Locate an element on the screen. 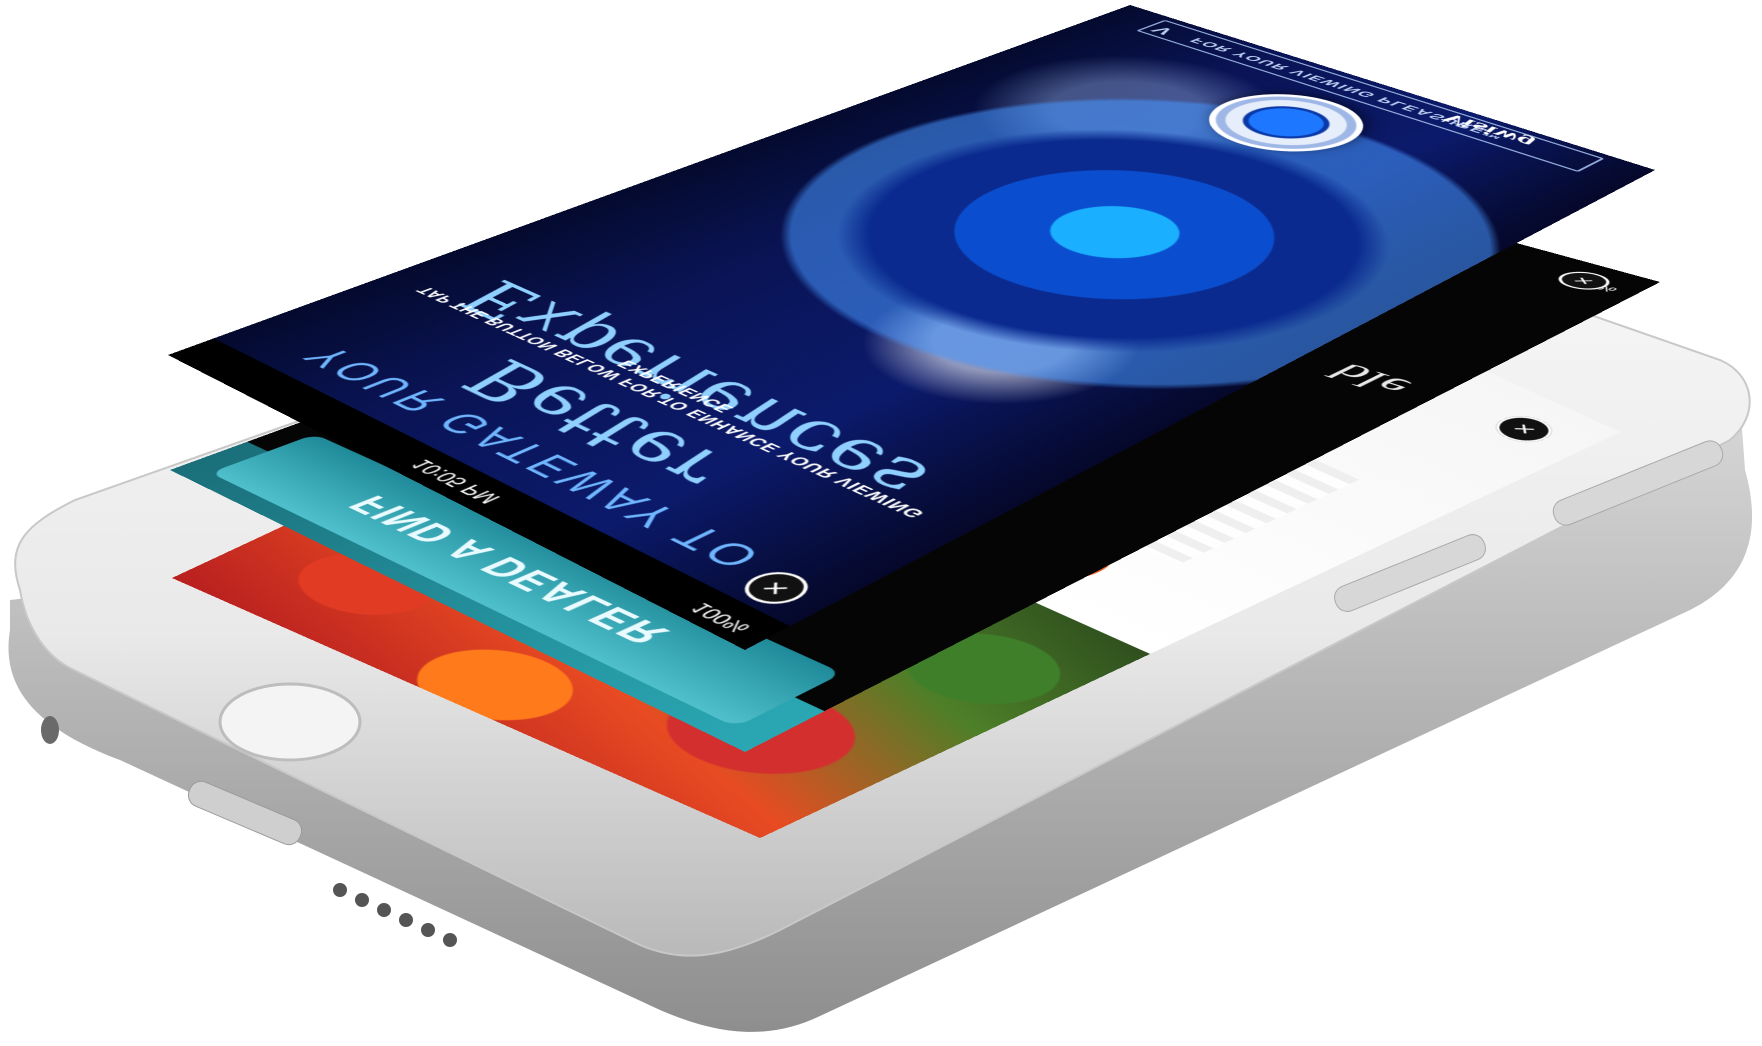 Image resolution: width=1762 pixels, height=1046 pixels. home-button is located at coordinates (290, 722).